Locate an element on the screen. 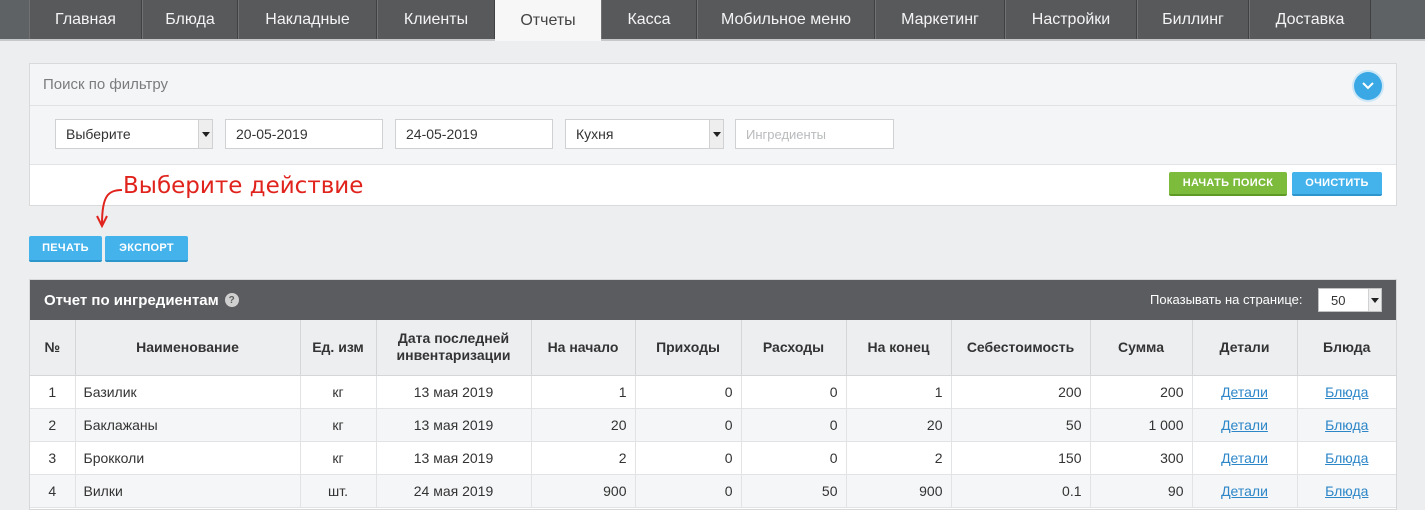 The height and width of the screenshot is (510, 1425). tab-reports: Отчеты is located at coordinates (548, 20).